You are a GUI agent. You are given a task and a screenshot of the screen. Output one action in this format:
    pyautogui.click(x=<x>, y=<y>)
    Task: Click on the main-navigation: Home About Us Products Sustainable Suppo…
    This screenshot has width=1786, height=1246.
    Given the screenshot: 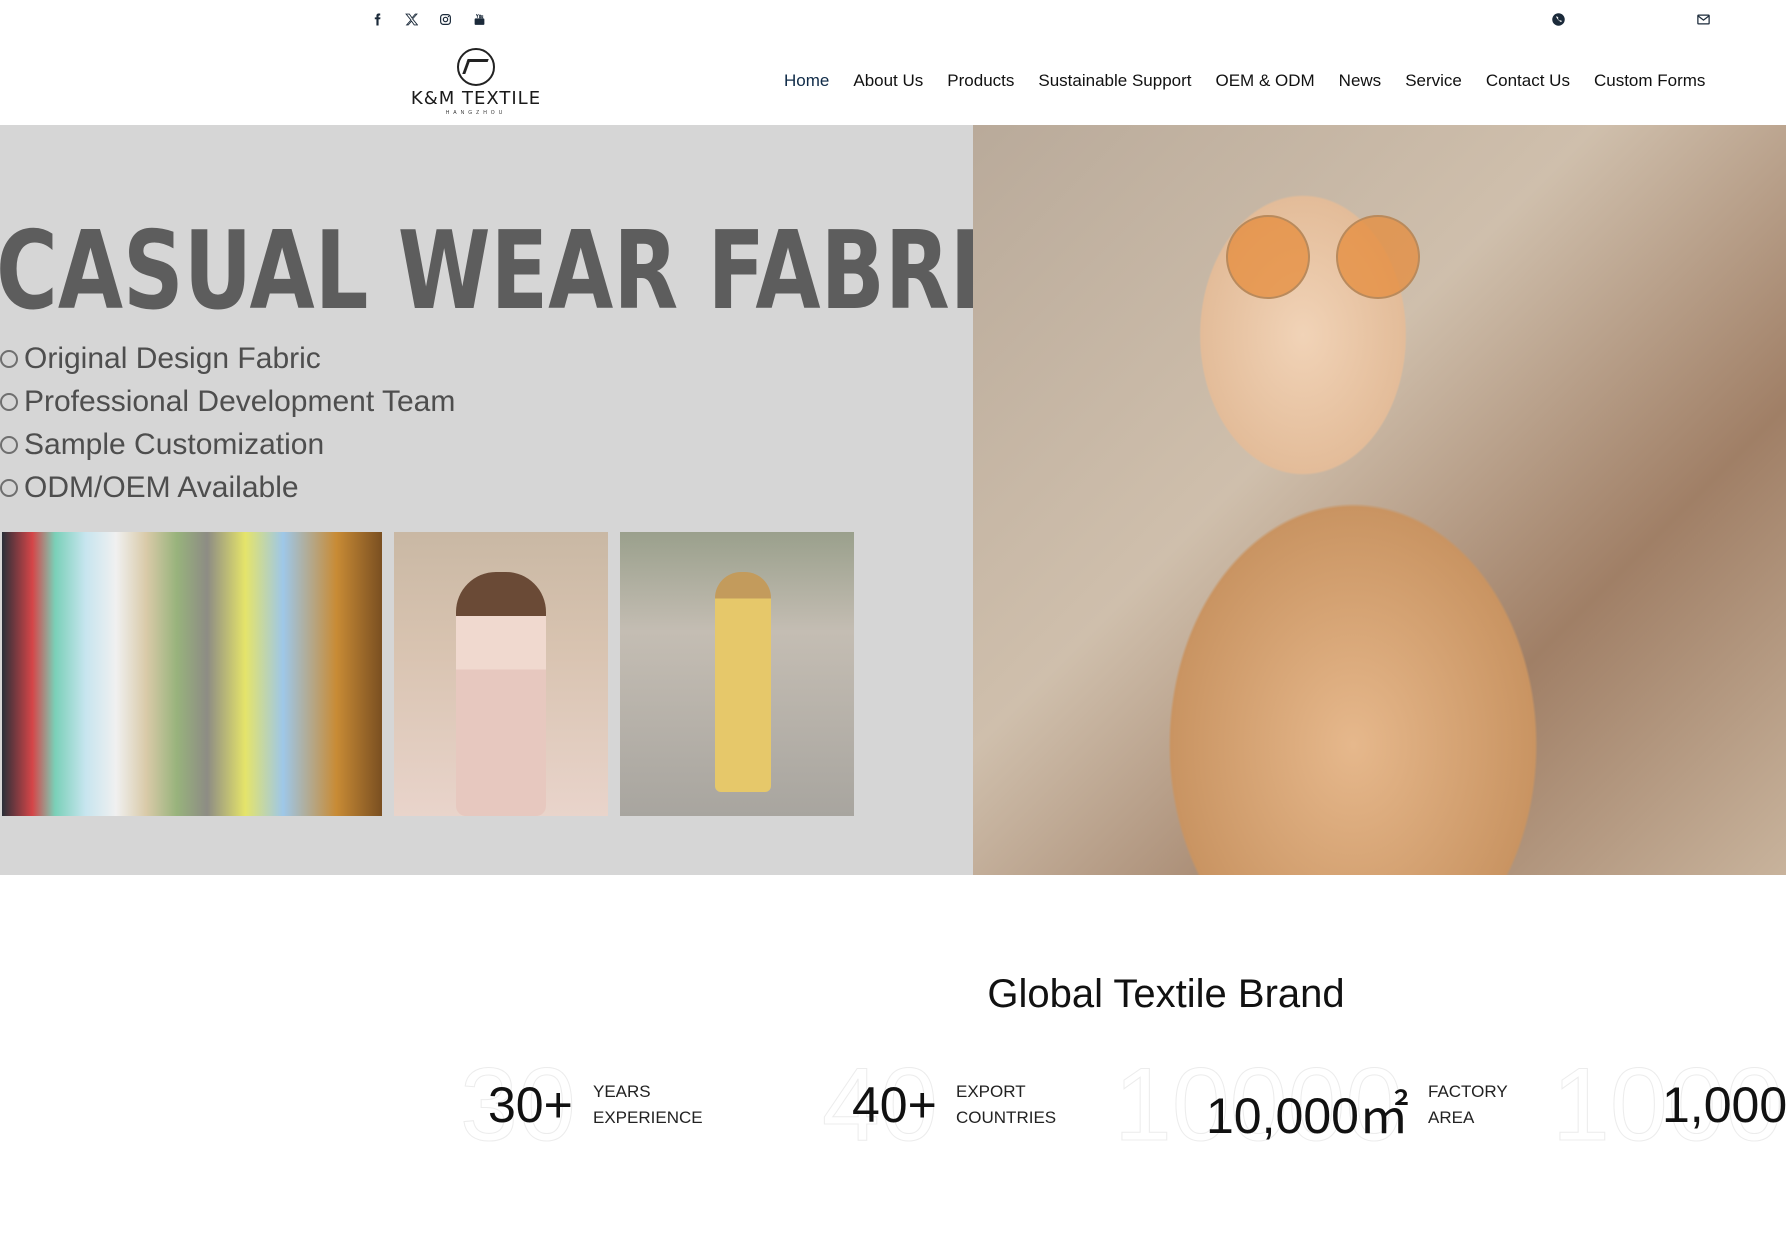 What is the action you would take?
    pyautogui.click(x=1256, y=81)
    